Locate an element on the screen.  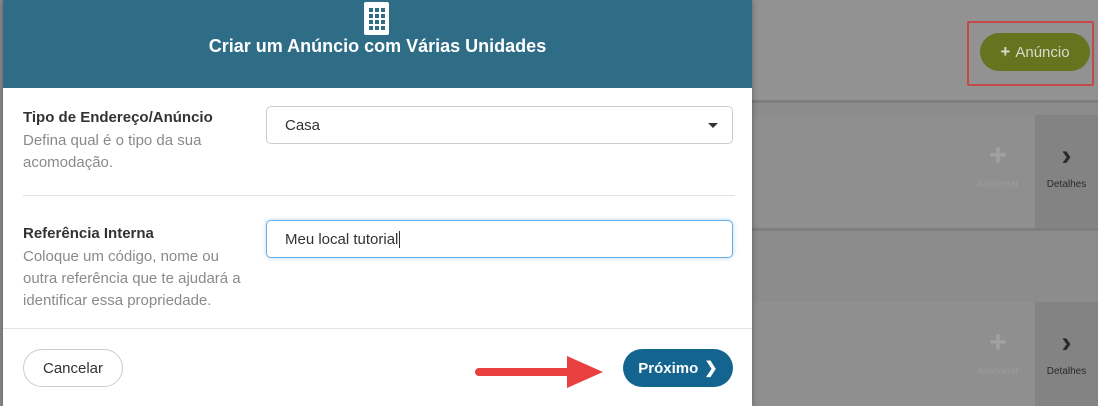
caret-down-icon is located at coordinates (713, 125).